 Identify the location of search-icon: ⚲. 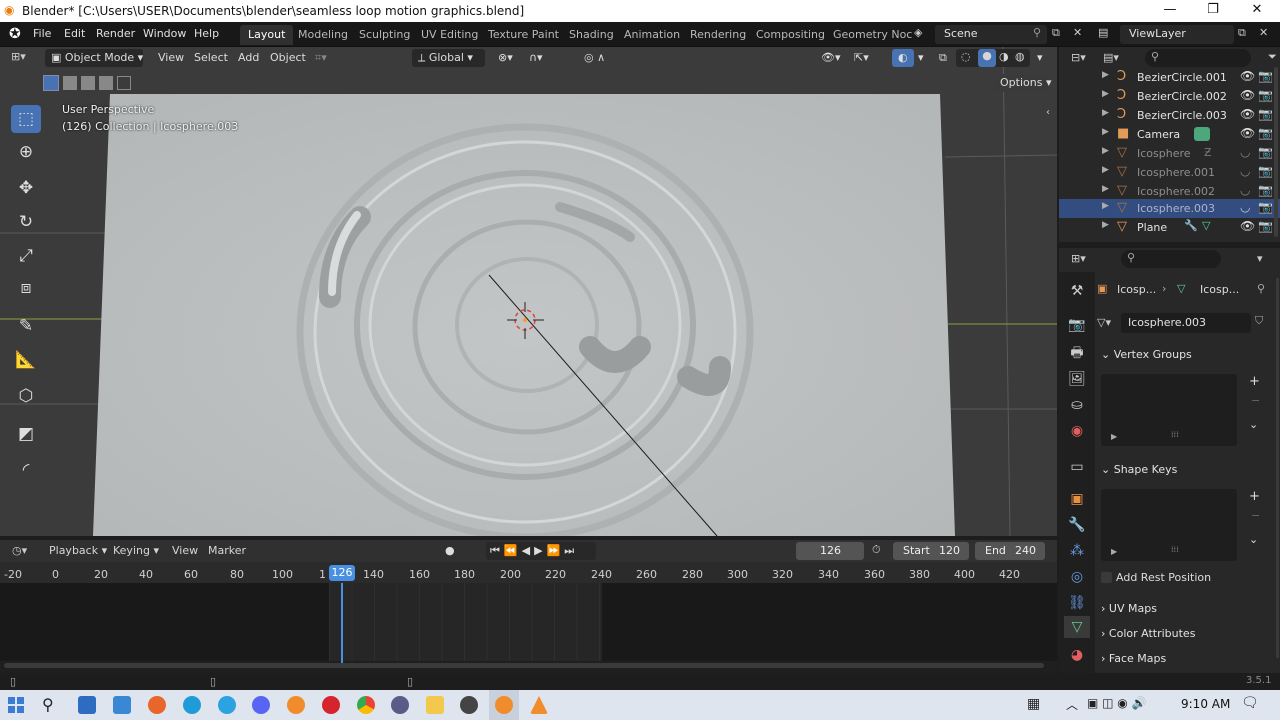
(48, 704).